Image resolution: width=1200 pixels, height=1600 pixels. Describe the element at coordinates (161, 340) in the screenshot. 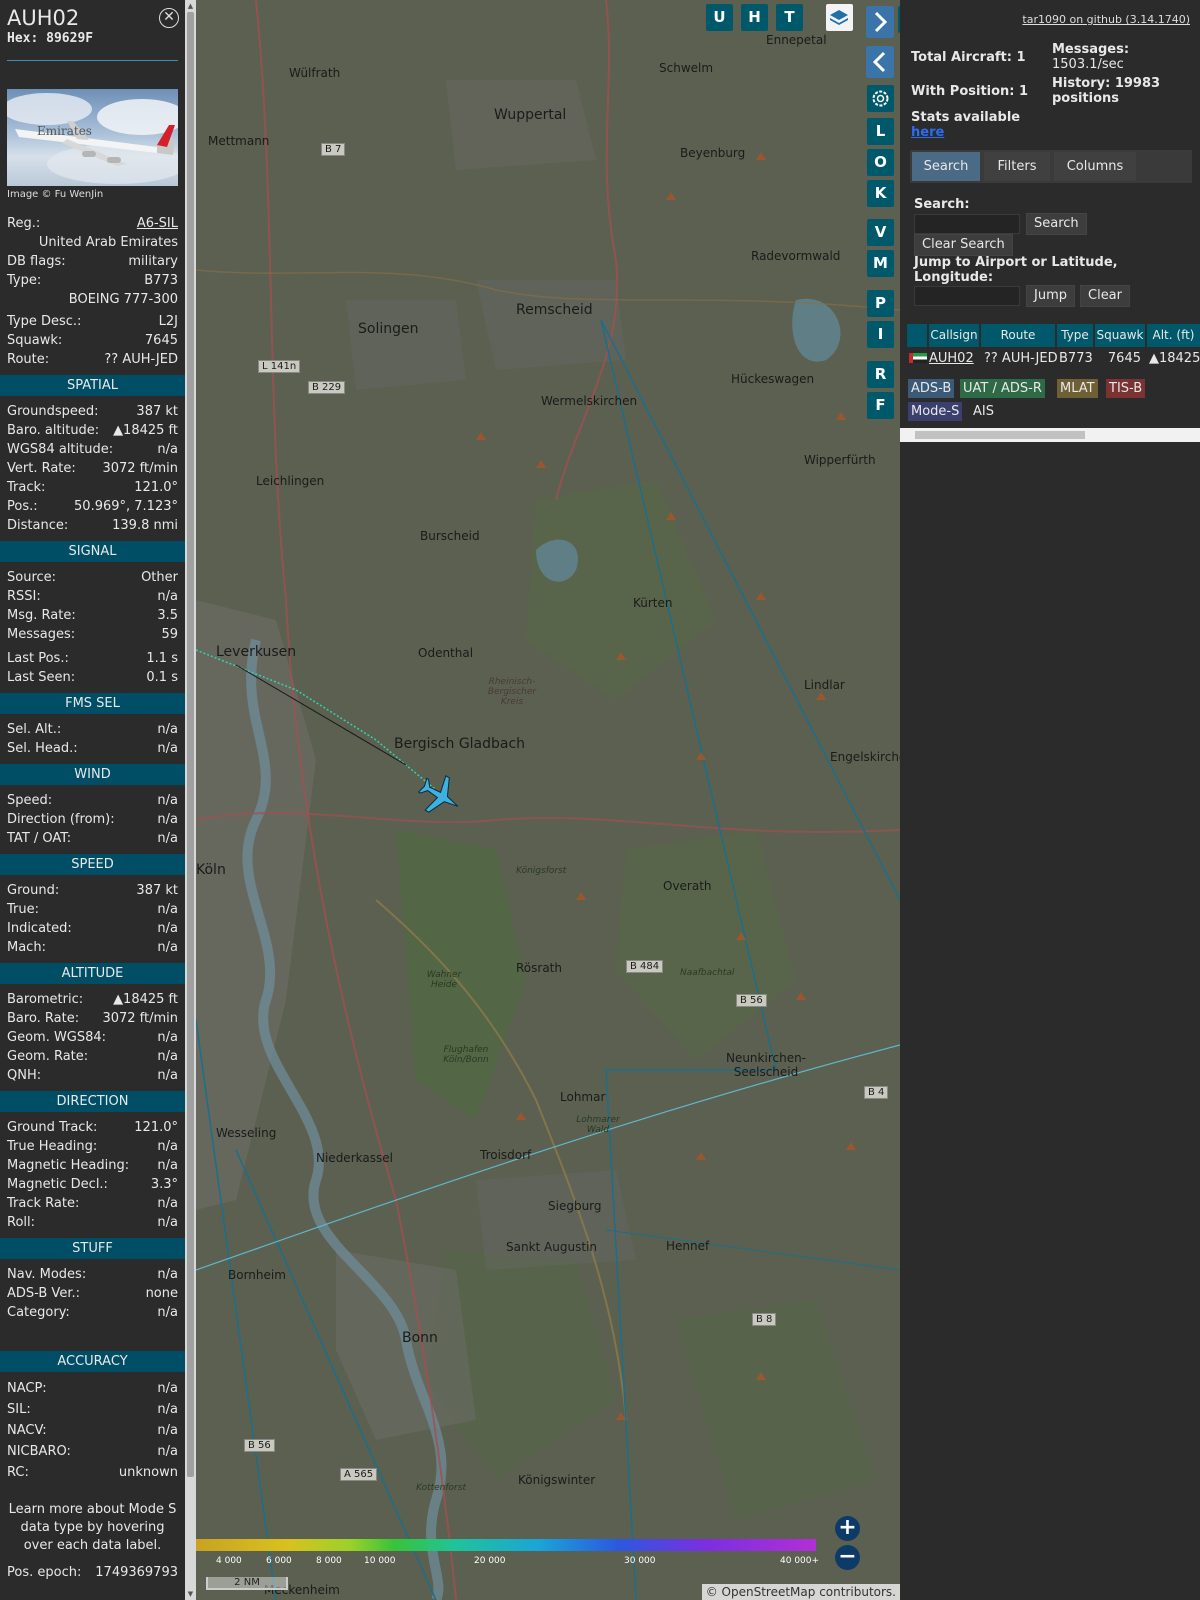

I see `row-value: 7645` at that location.